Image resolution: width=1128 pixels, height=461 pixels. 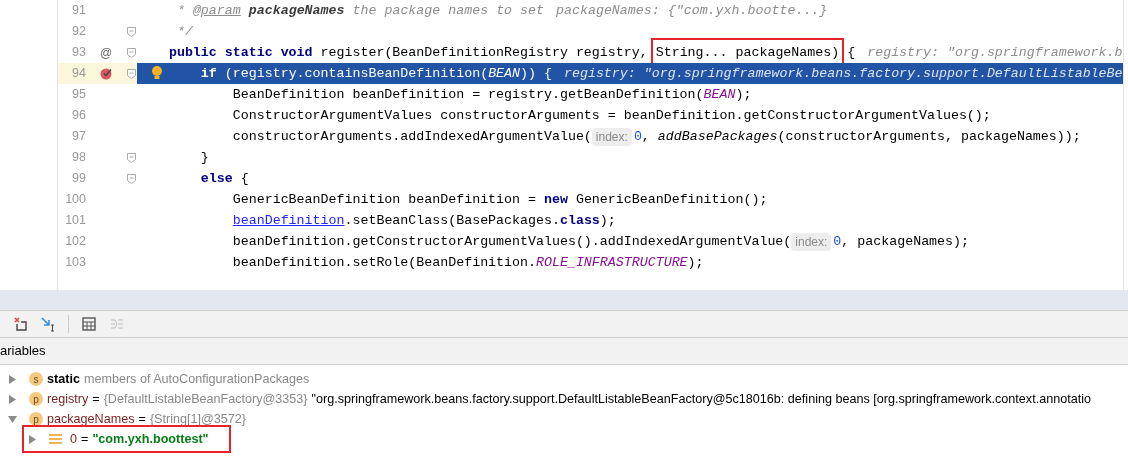 I want to click on line-number: 94, so click(x=78, y=74).